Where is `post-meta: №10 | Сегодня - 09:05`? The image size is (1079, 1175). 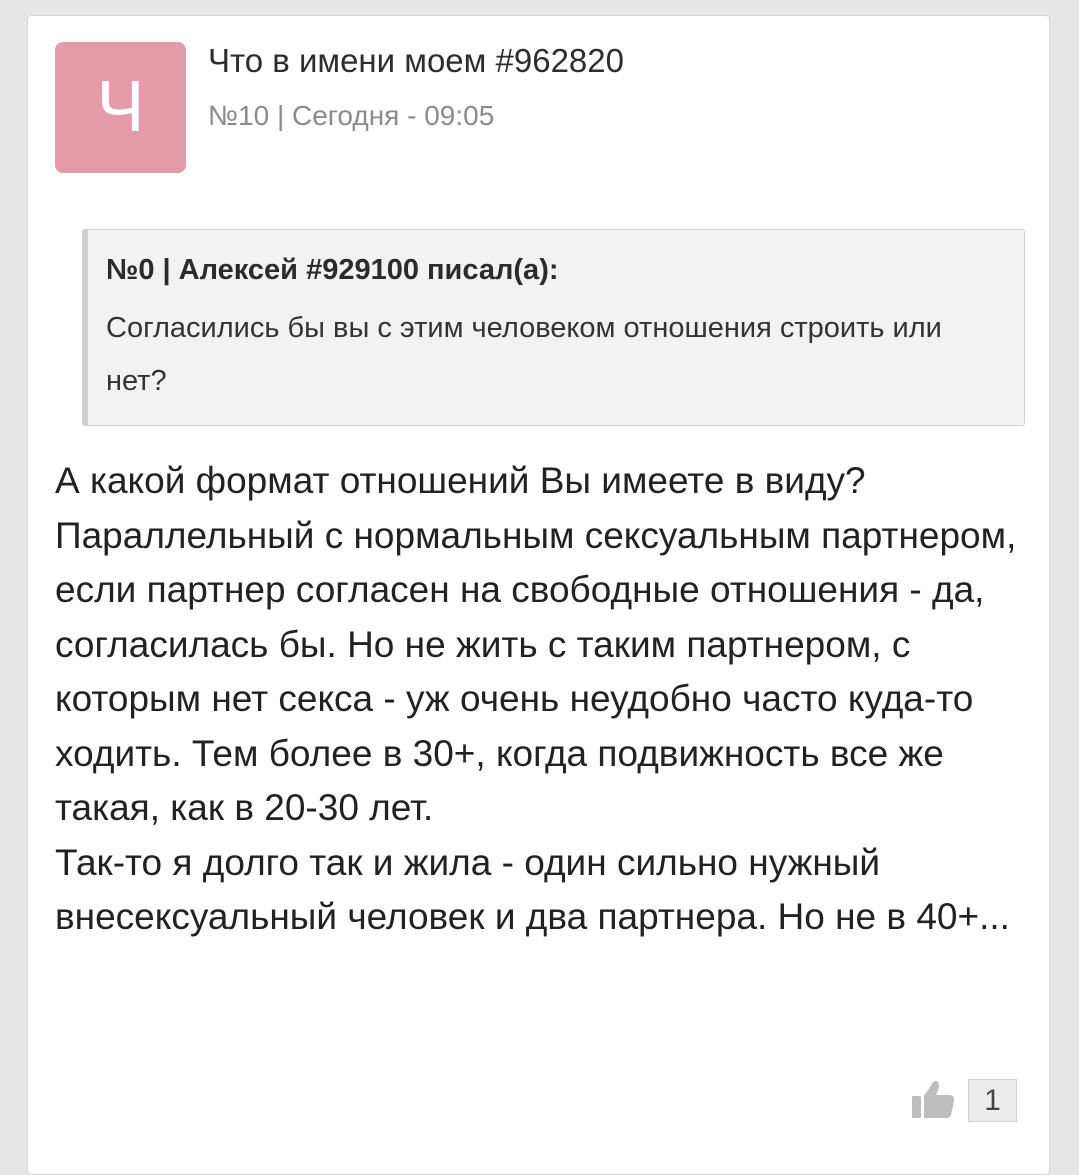
post-meta: №10 | Сегодня - 09:05 is located at coordinates (351, 115).